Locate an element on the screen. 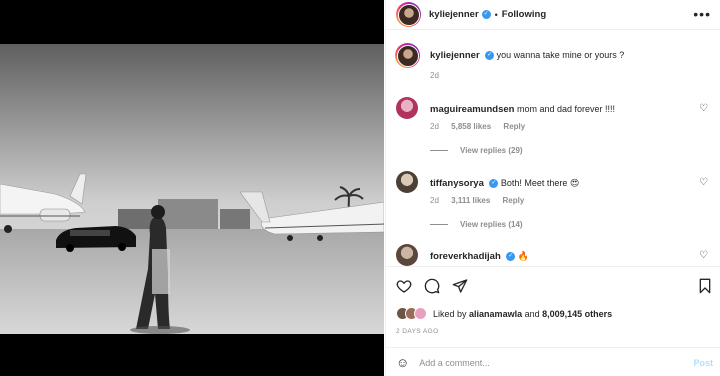 The height and width of the screenshot is (376, 720). post-header: kyliejenner ✓ • Following ••• is located at coordinates (553, 15).